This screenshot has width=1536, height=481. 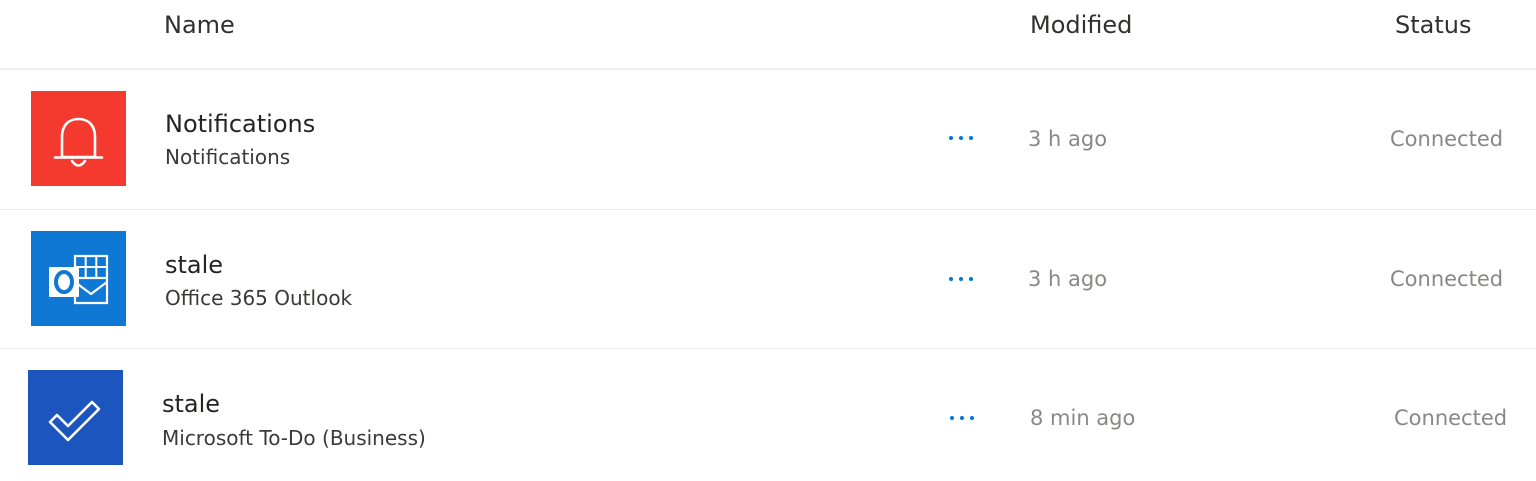 I want to click on list-header: Name Modified Status, so click(x=768, y=35).